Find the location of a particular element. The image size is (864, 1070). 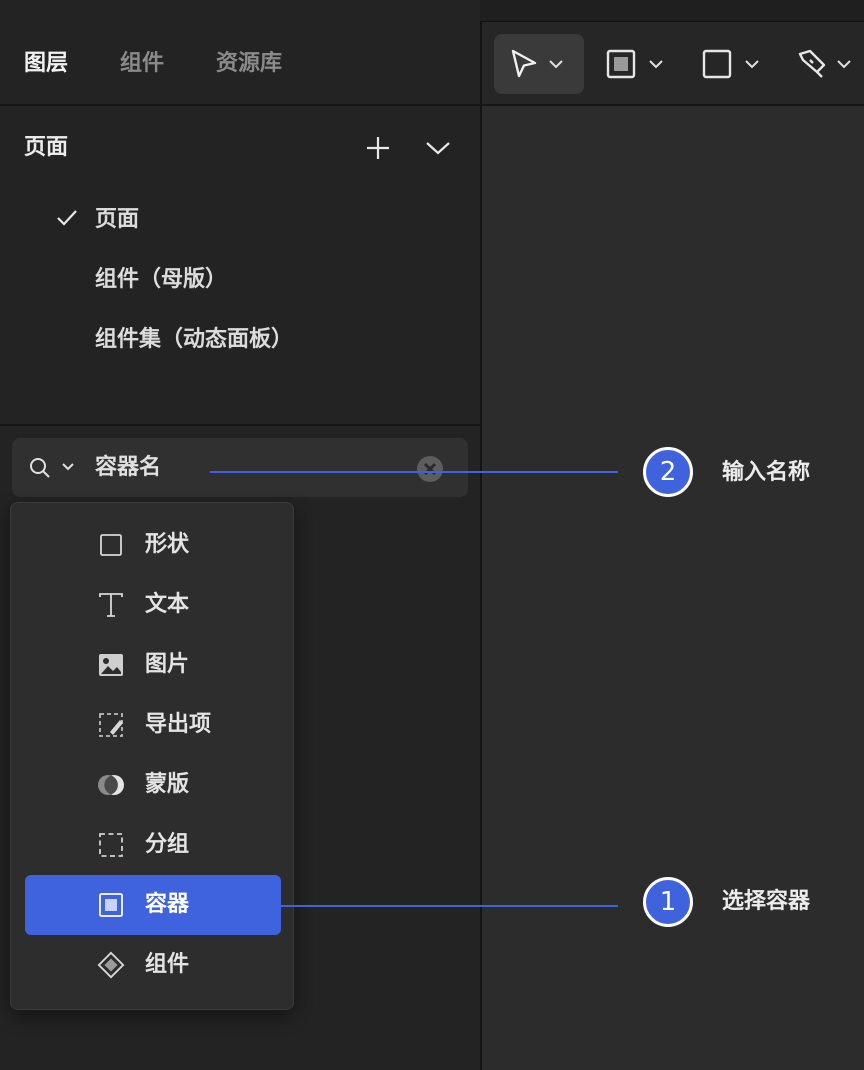

menu-item-text: 文本 is located at coordinates (153, 605).